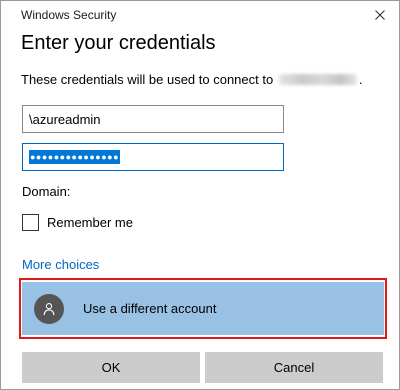 The width and height of the screenshot is (400, 390). Describe the element at coordinates (46, 191) in the screenshot. I see `domain-label: Domain:` at that location.